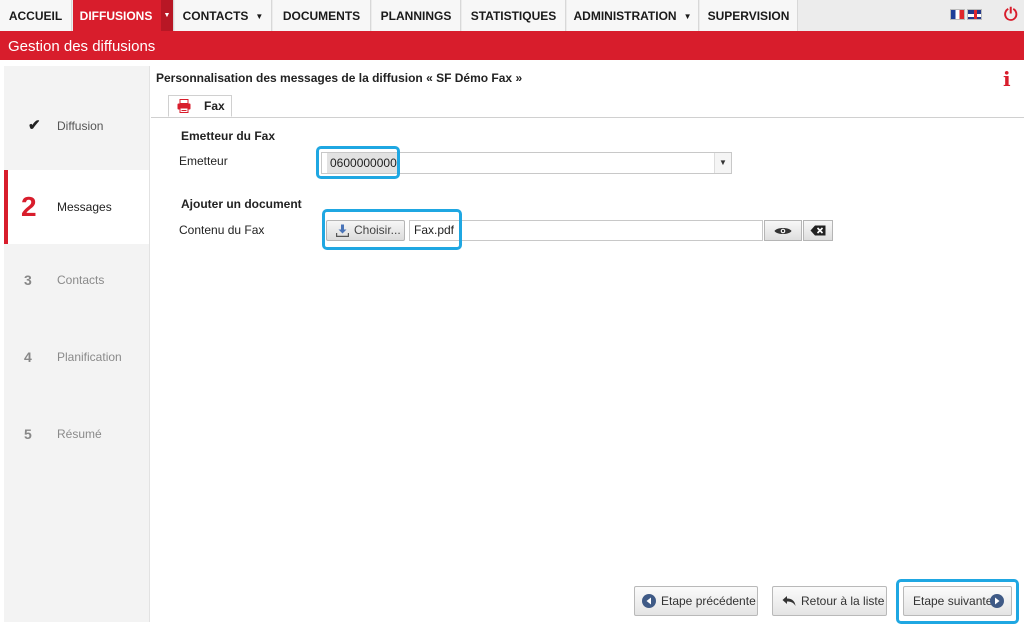  I want to click on step-diffusion: ✔ Diffusion, so click(76, 126).